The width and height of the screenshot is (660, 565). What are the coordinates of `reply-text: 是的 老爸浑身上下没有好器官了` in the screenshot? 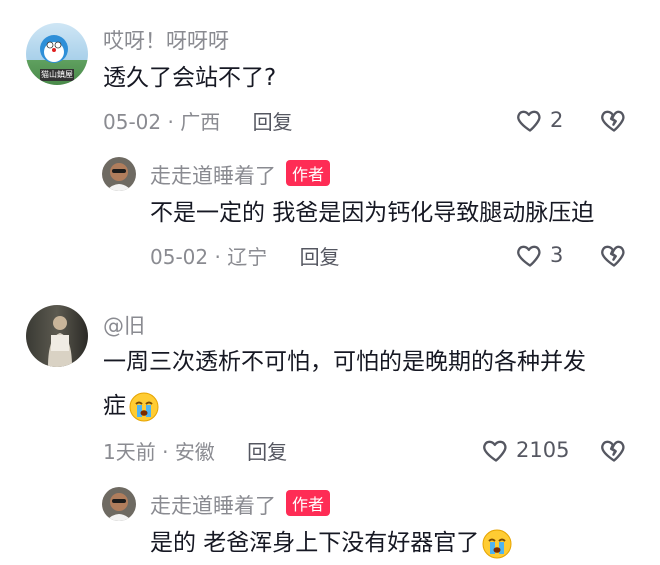 It's located at (331, 543).